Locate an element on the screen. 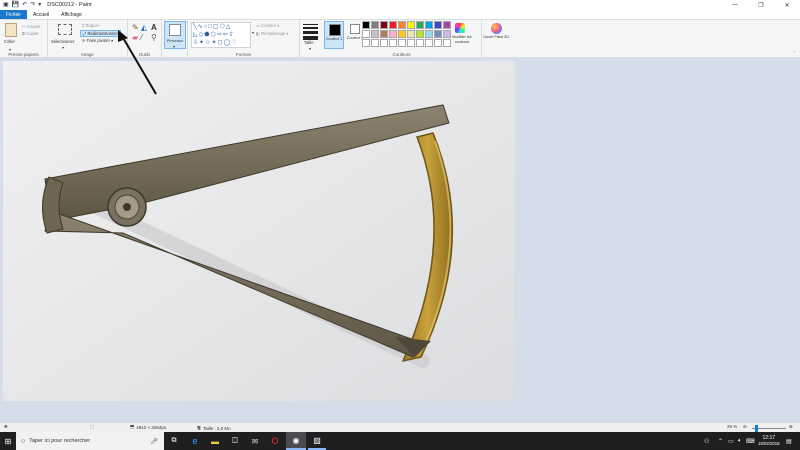  edit-colors-icon is located at coordinates (460, 28).